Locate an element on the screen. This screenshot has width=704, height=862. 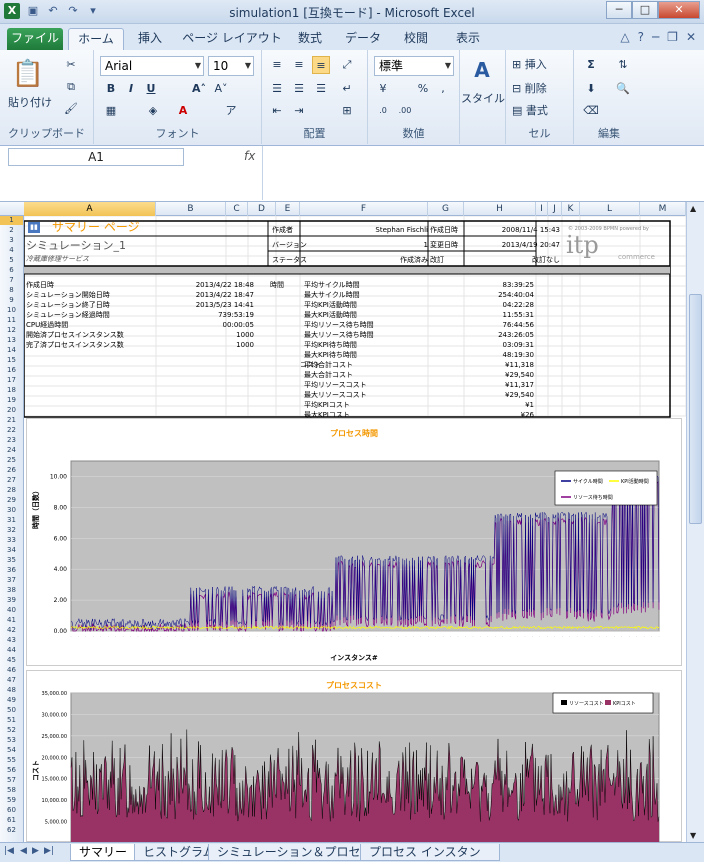
row-header: 57 is located at coordinates (11, 780).